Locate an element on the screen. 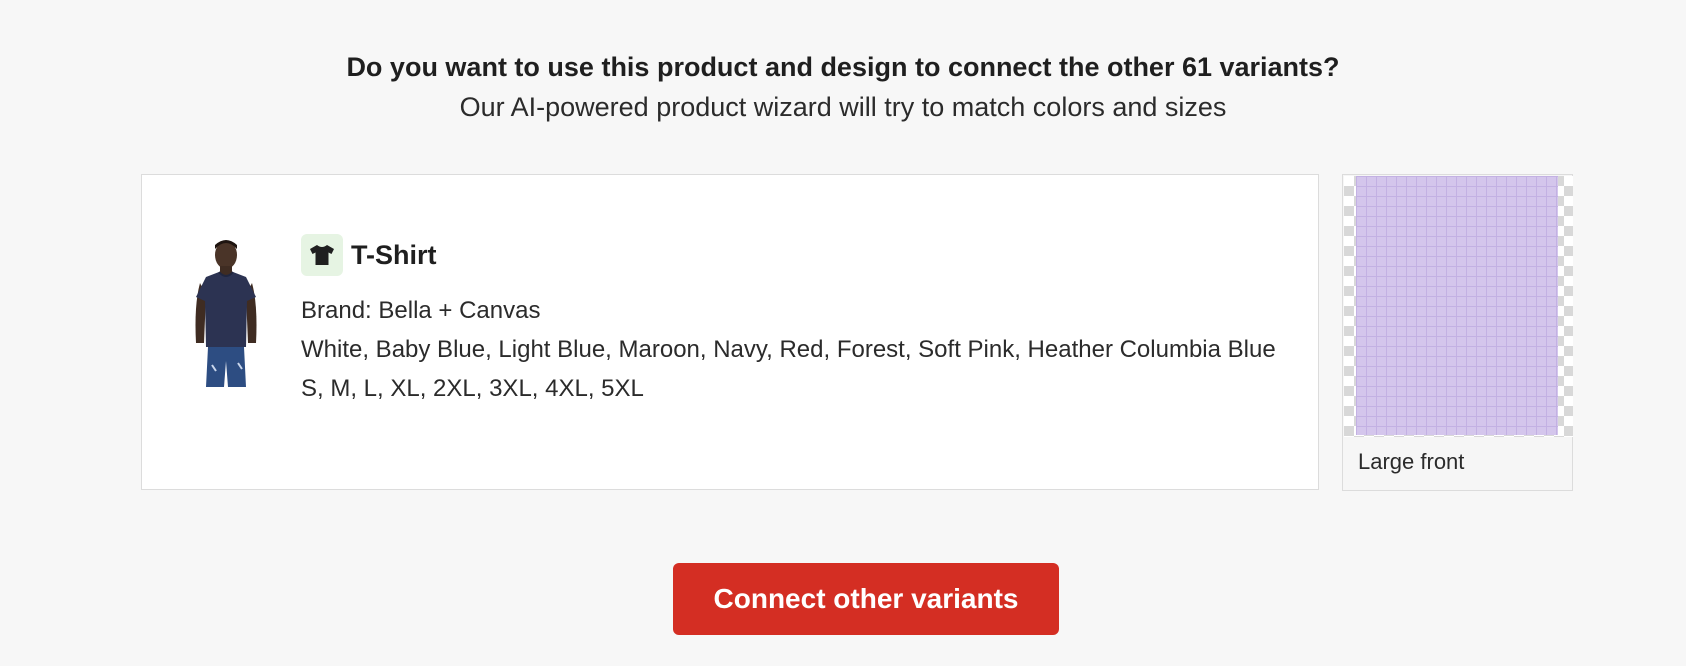 The image size is (1686, 666). design-preview-image is located at coordinates (1458, 306).